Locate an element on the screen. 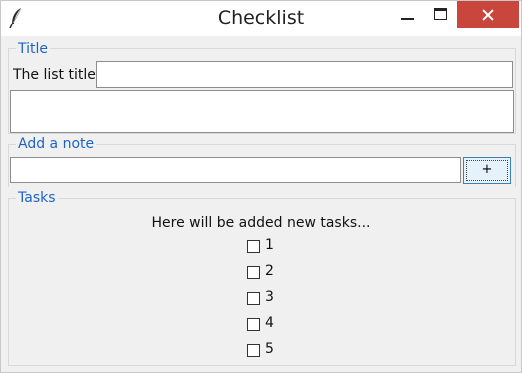  list-title-label: The list title: is located at coordinates (57, 75).